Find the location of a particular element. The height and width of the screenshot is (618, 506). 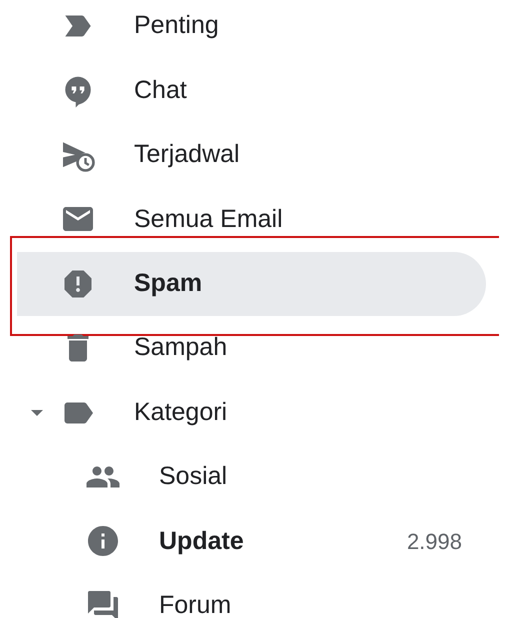

sidebar-item: Update 2.998 is located at coordinates (251, 541).